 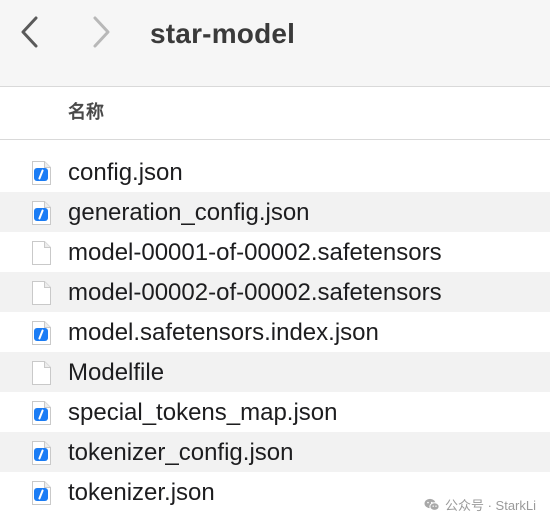 I want to click on list-column-header: 名称, so click(x=275, y=113).